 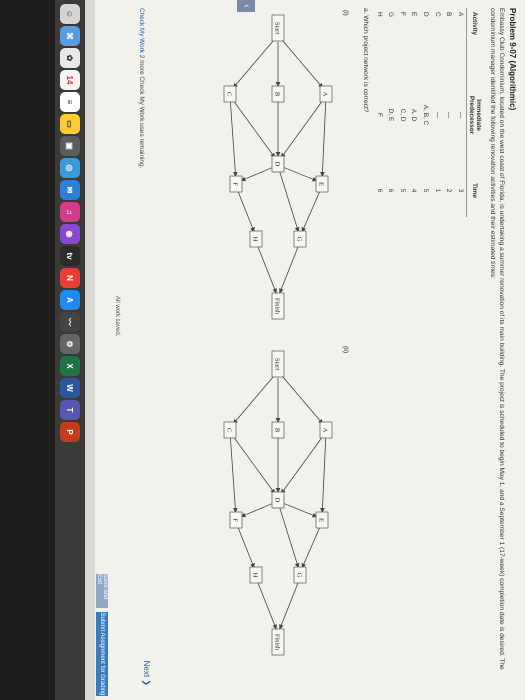 I want to click on option-ii-label: (ii), so click(x=345, y=349).